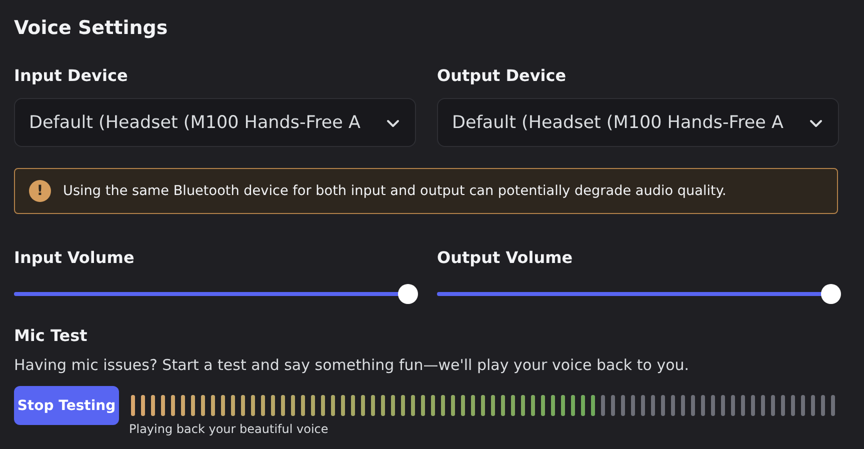 The image size is (864, 449). I want to click on meter-caption: Playing back your beautiful voice, so click(229, 429).